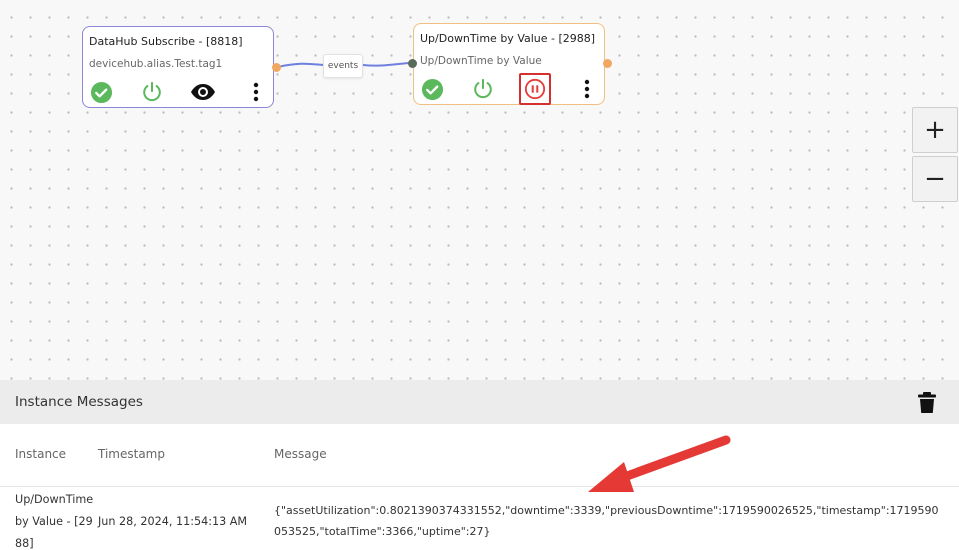 The image size is (959, 550). I want to click on column-header-message: Message, so click(300, 454).